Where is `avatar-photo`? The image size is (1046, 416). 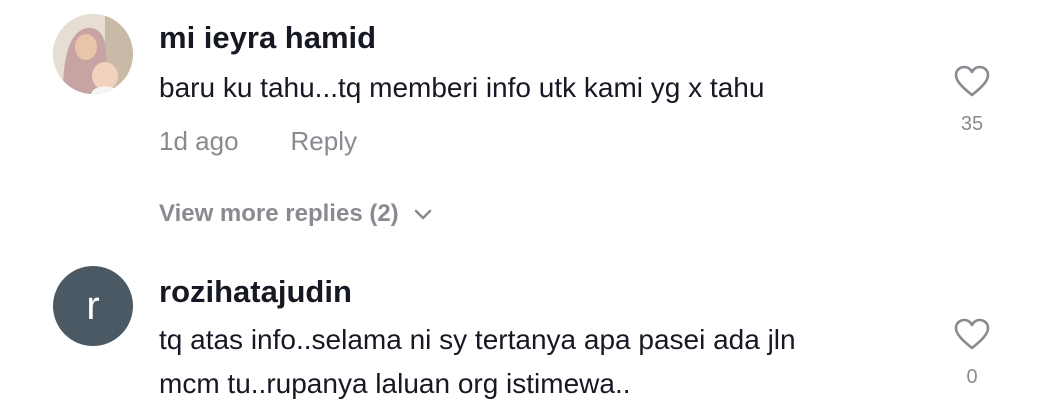 avatar-photo is located at coordinates (93, 54).